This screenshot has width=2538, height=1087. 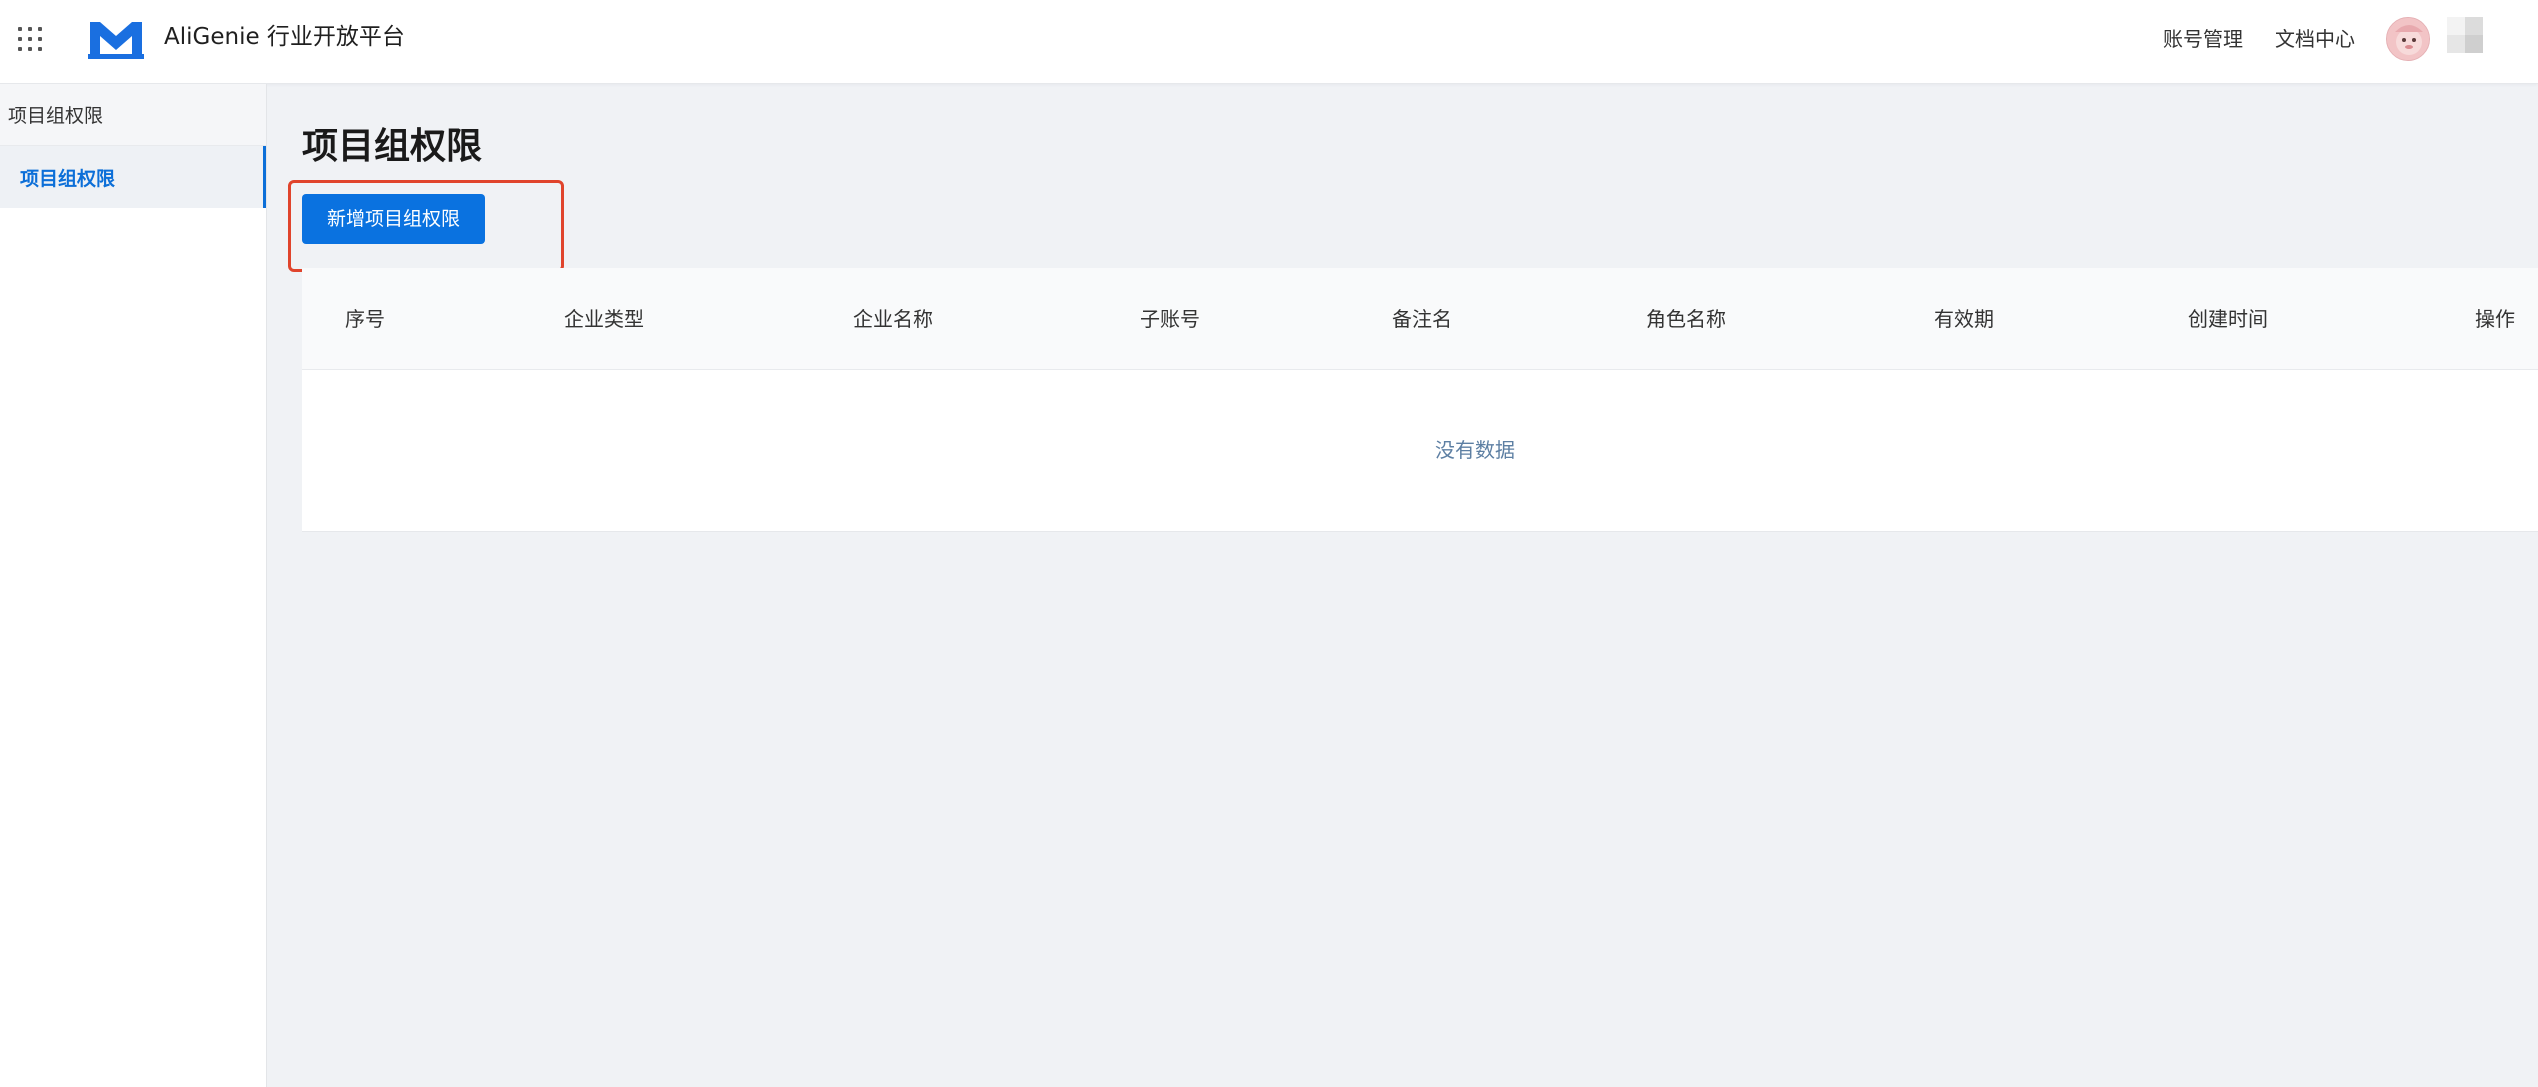 What do you see at coordinates (893, 319) in the screenshot?
I see `column-header-company-name: 企业名称` at bounding box center [893, 319].